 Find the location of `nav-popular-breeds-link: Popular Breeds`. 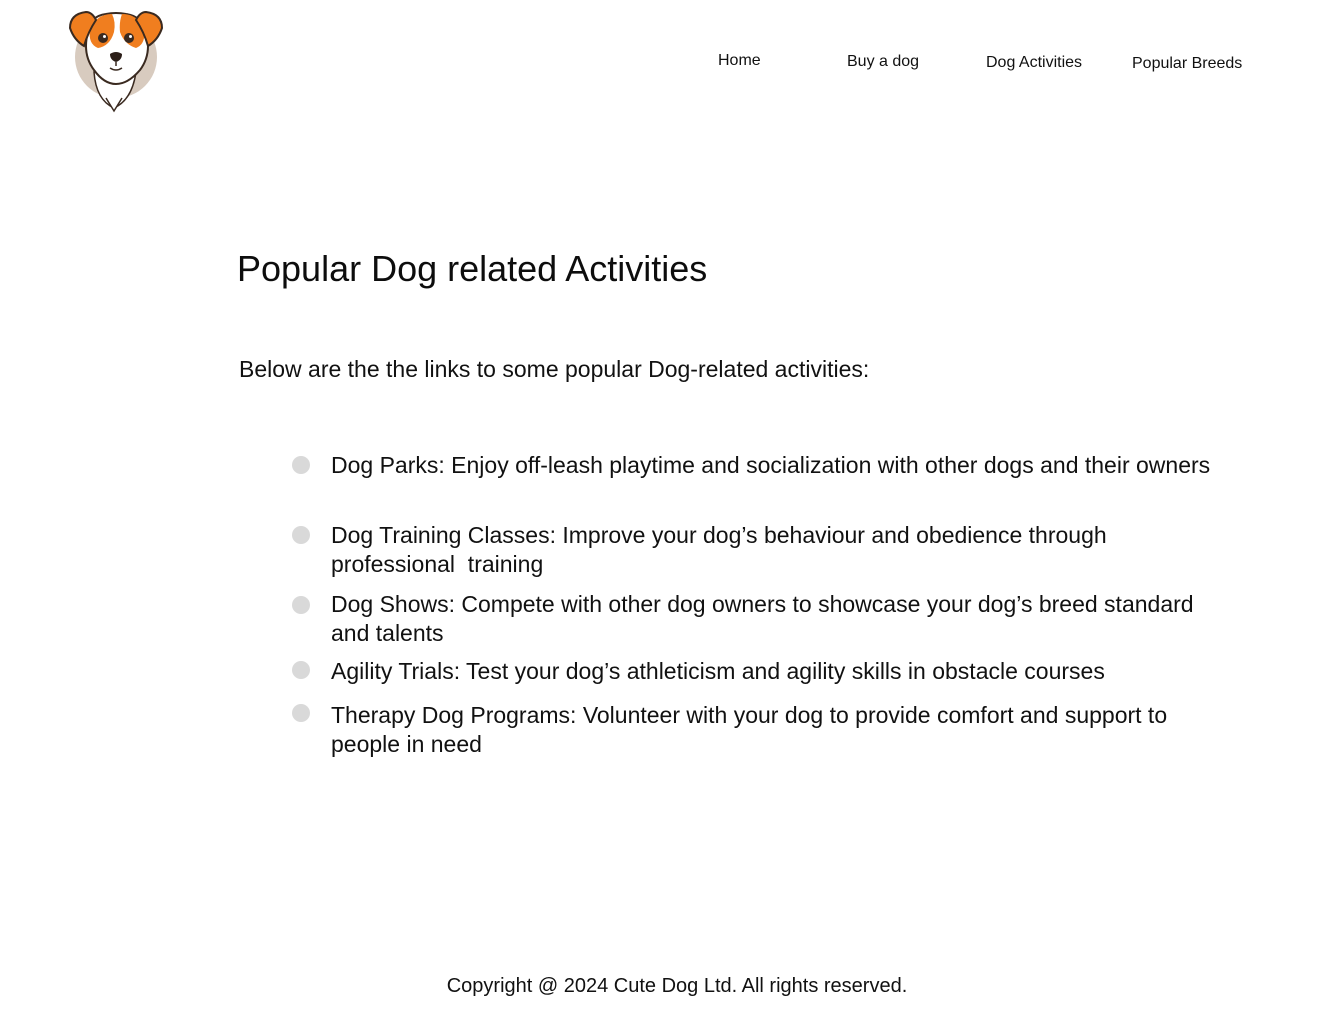

nav-popular-breeds-link: Popular Breeds is located at coordinates (1187, 64).